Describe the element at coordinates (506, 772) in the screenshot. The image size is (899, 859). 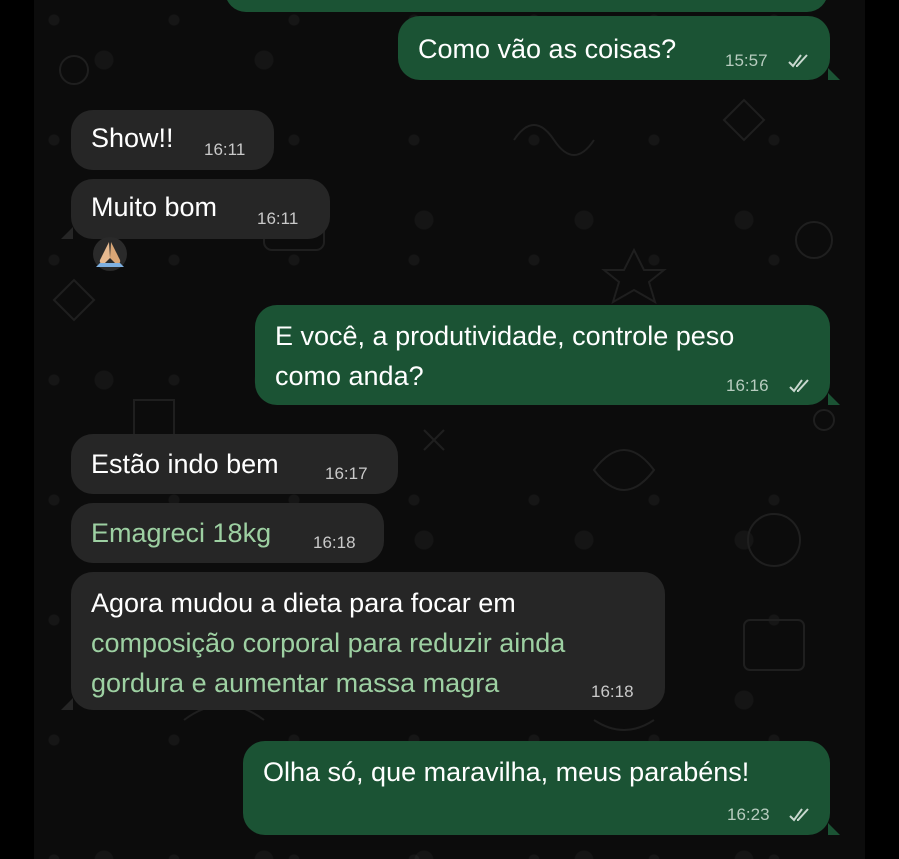
I see `message-text: Olha só, que maravilha, meus parabéns!` at that location.